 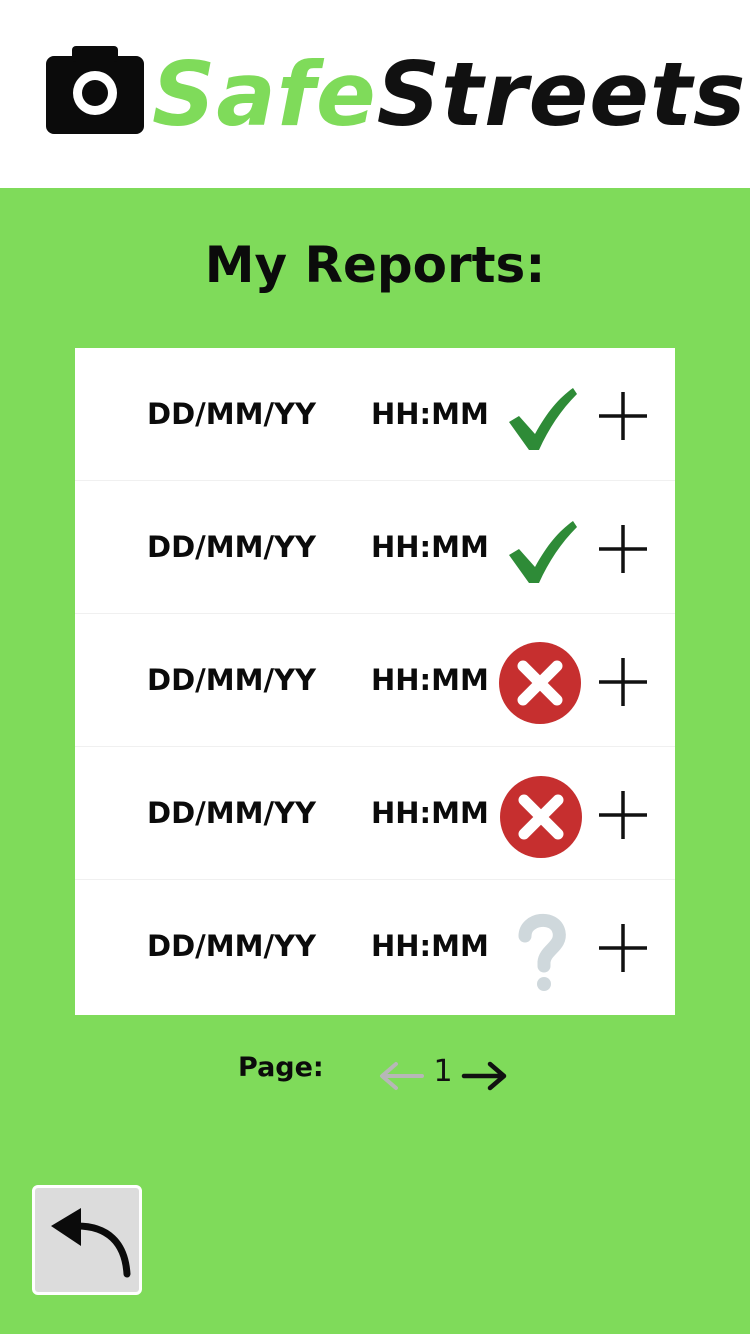 What do you see at coordinates (443, 1071) in the screenshot?
I see `current-page-number: 1` at bounding box center [443, 1071].